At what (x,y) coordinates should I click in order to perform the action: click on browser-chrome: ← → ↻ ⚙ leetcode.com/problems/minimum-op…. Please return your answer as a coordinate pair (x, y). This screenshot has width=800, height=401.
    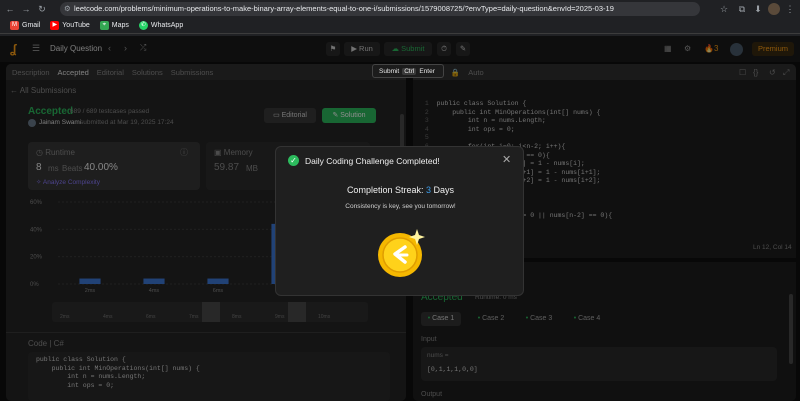
    Looking at the image, I should click on (400, 18).